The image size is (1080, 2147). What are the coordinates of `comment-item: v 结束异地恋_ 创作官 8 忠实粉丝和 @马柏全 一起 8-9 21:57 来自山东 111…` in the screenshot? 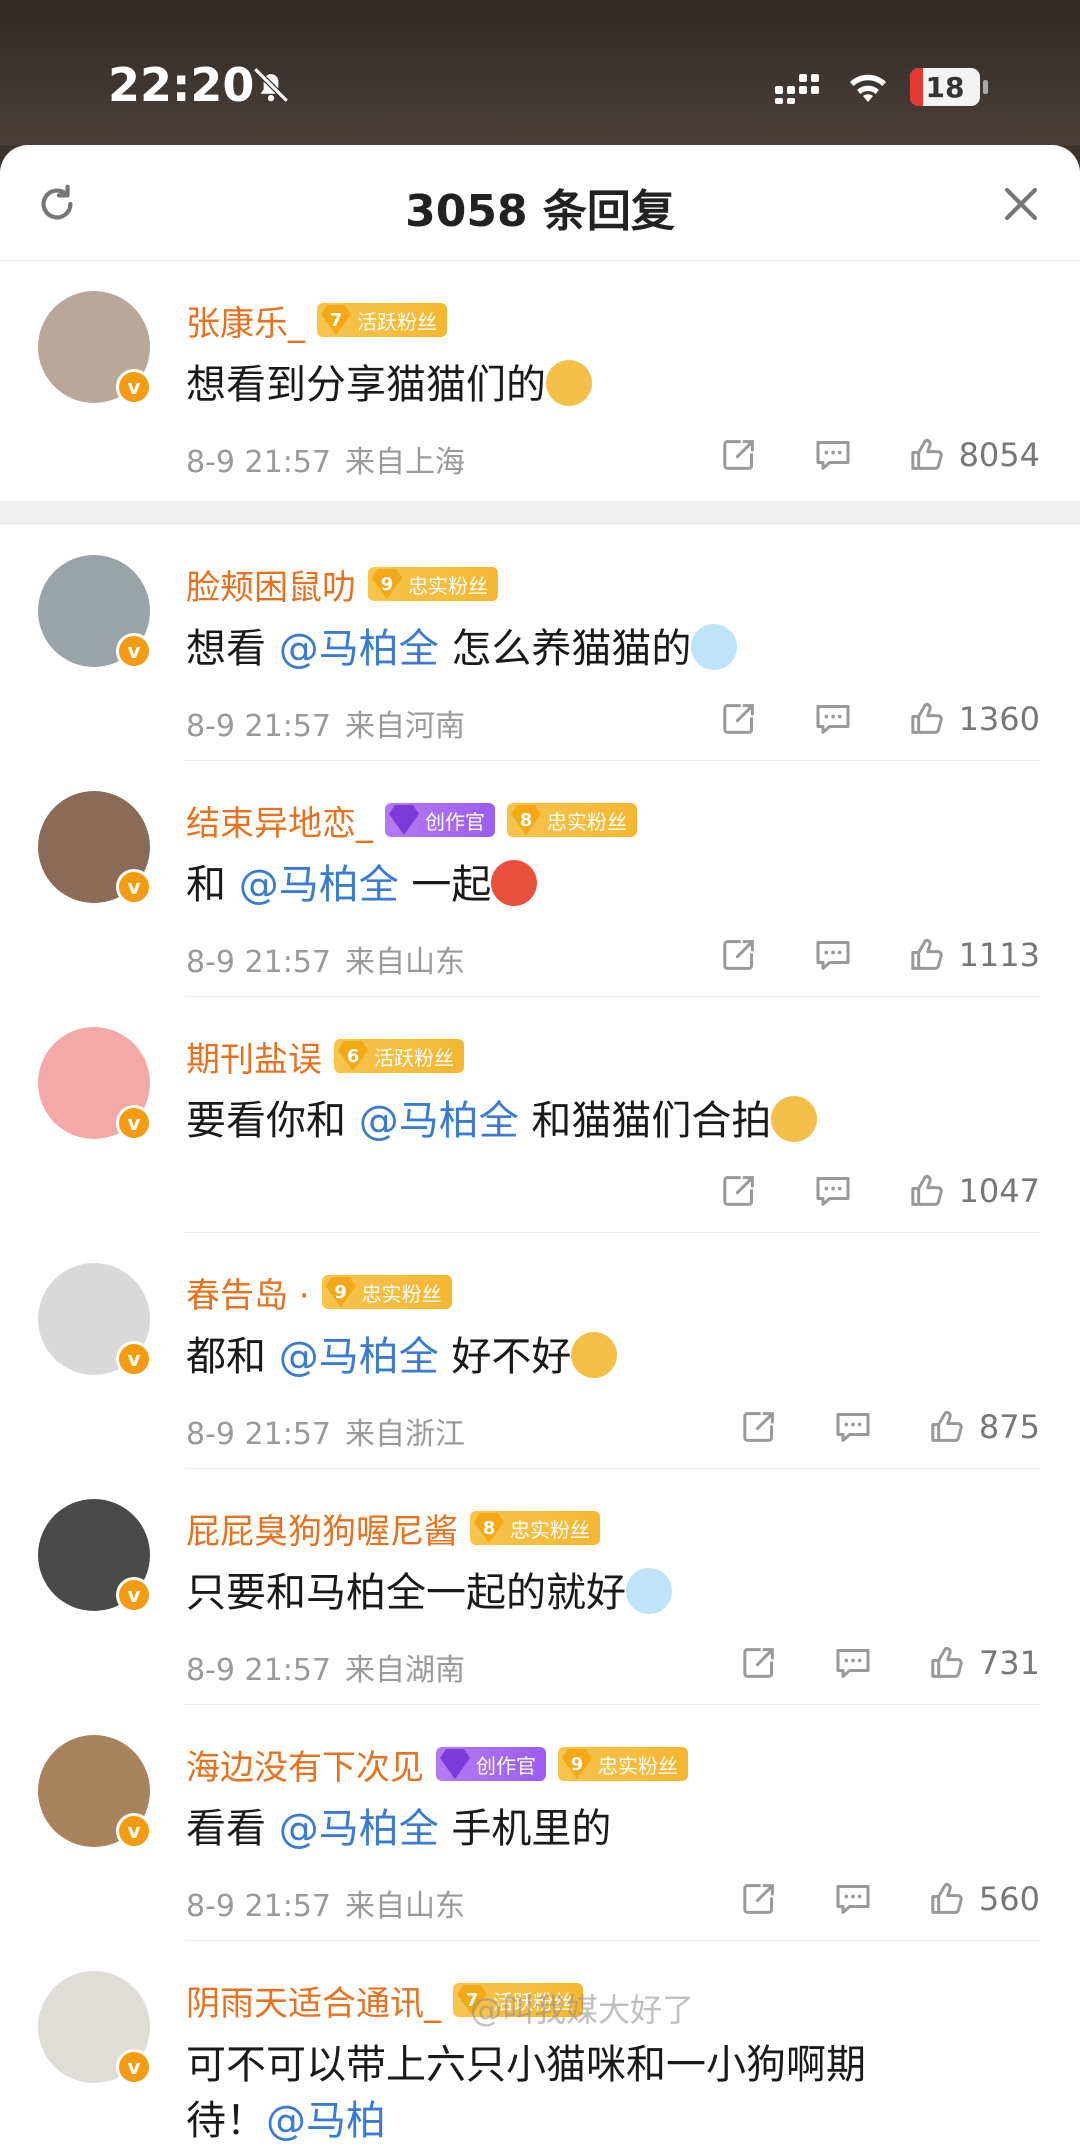 It's located at (540, 879).